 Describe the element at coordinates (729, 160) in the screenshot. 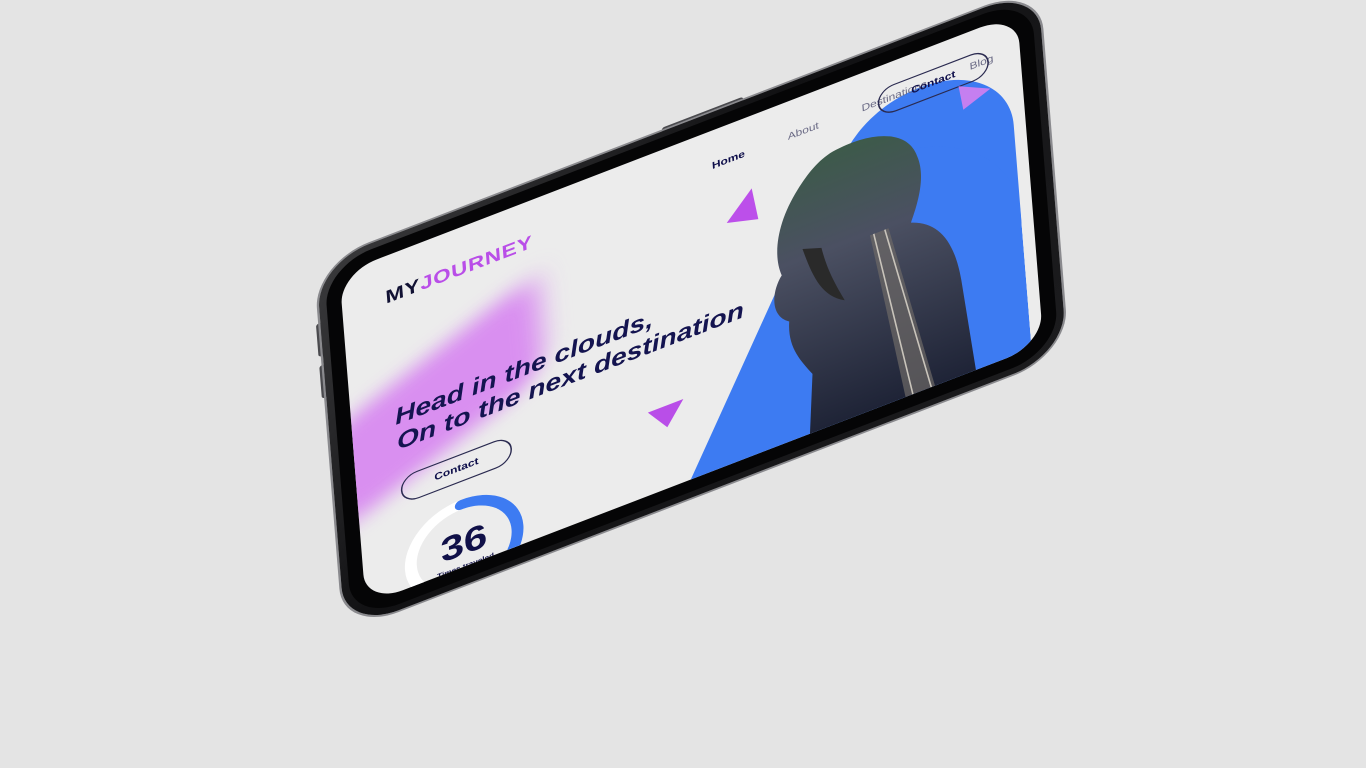

I see `nav-home: Home` at that location.